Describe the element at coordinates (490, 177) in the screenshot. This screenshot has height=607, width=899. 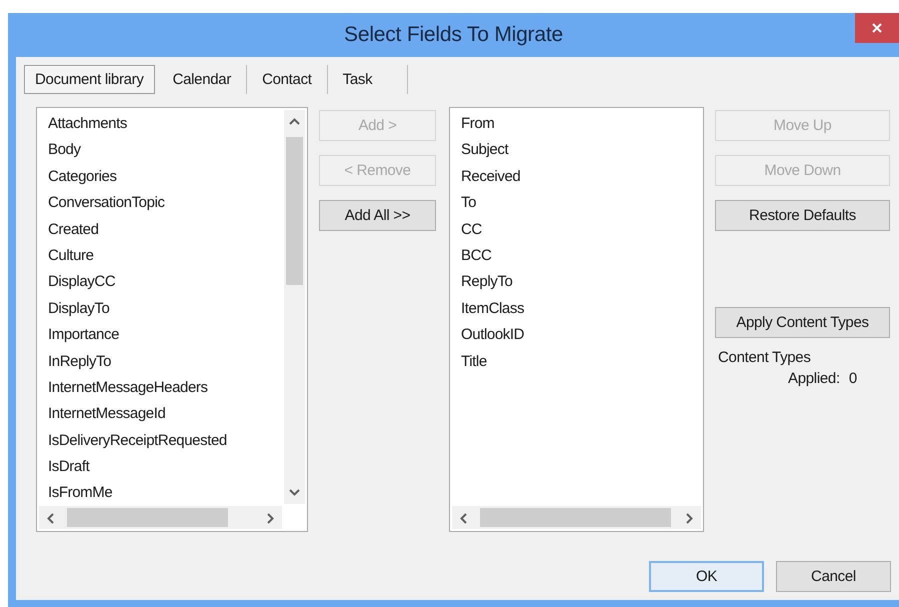
I see `list-item: Received` at that location.